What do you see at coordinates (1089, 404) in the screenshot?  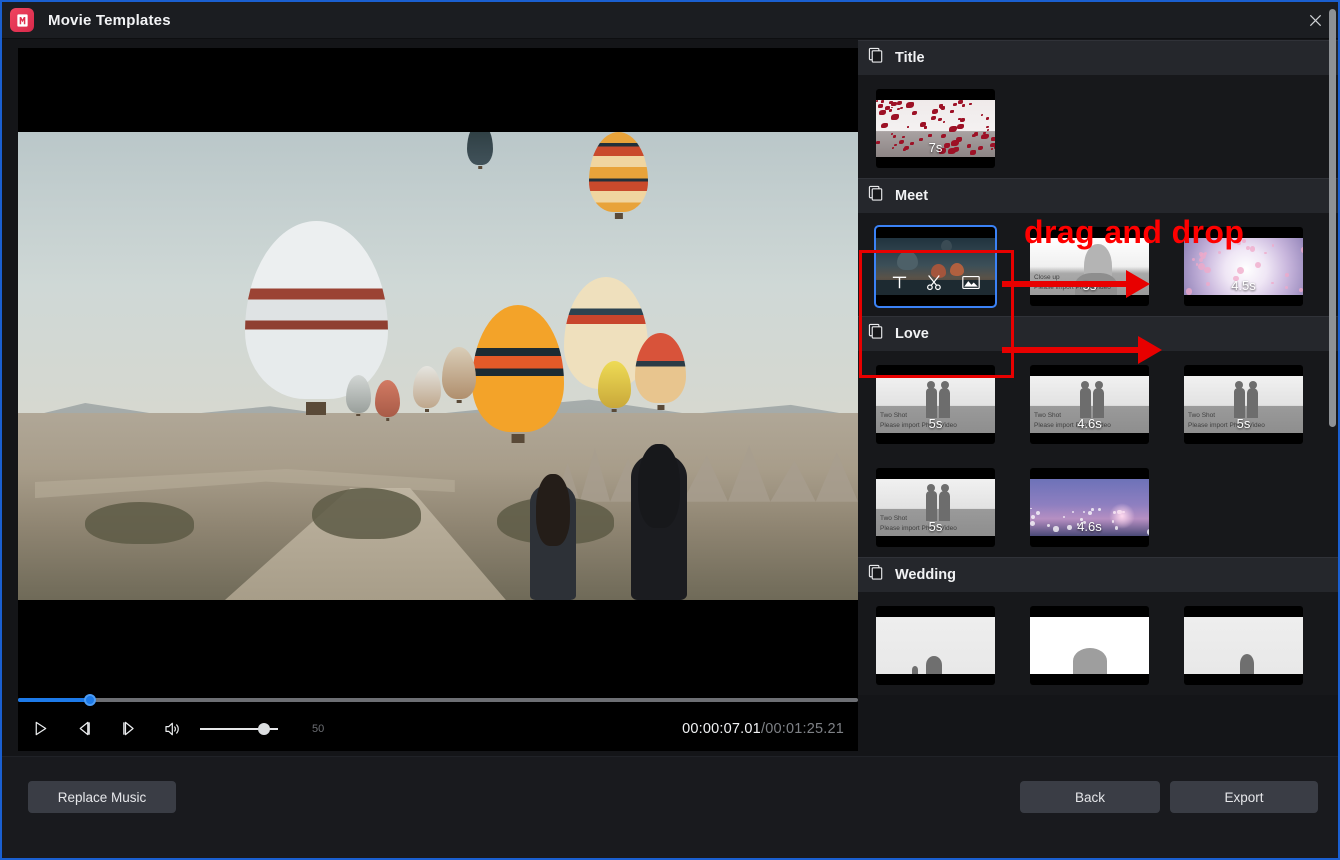 I see `template-thumbnail: Two Shot Please import Photo/Video 4.6s` at bounding box center [1089, 404].